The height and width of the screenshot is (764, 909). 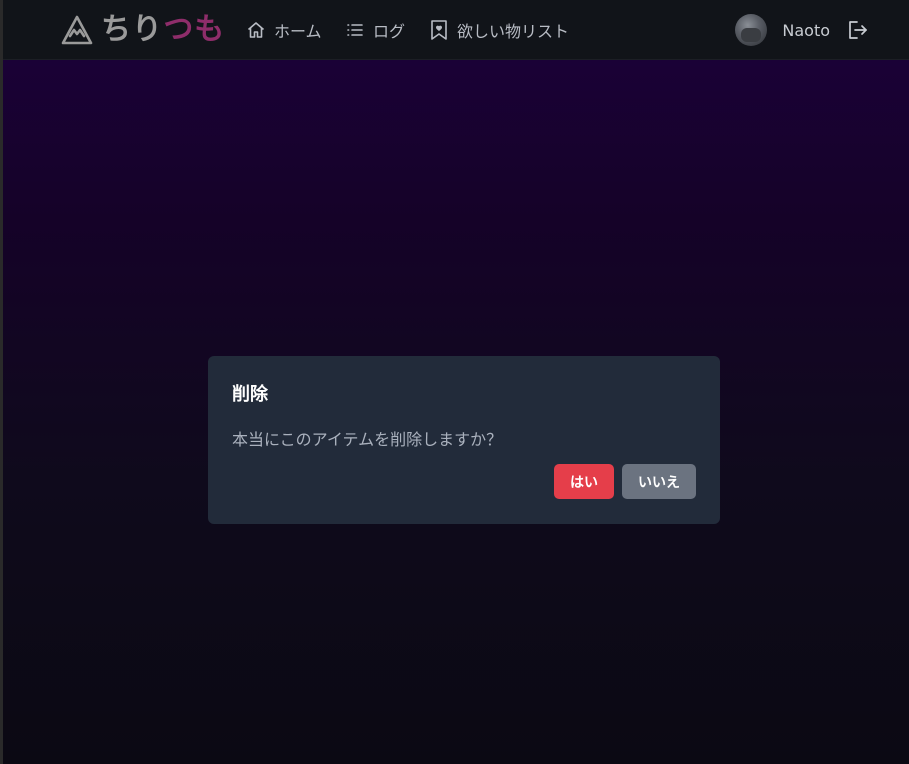 What do you see at coordinates (256, 30) in the screenshot?
I see `home-icon` at bounding box center [256, 30].